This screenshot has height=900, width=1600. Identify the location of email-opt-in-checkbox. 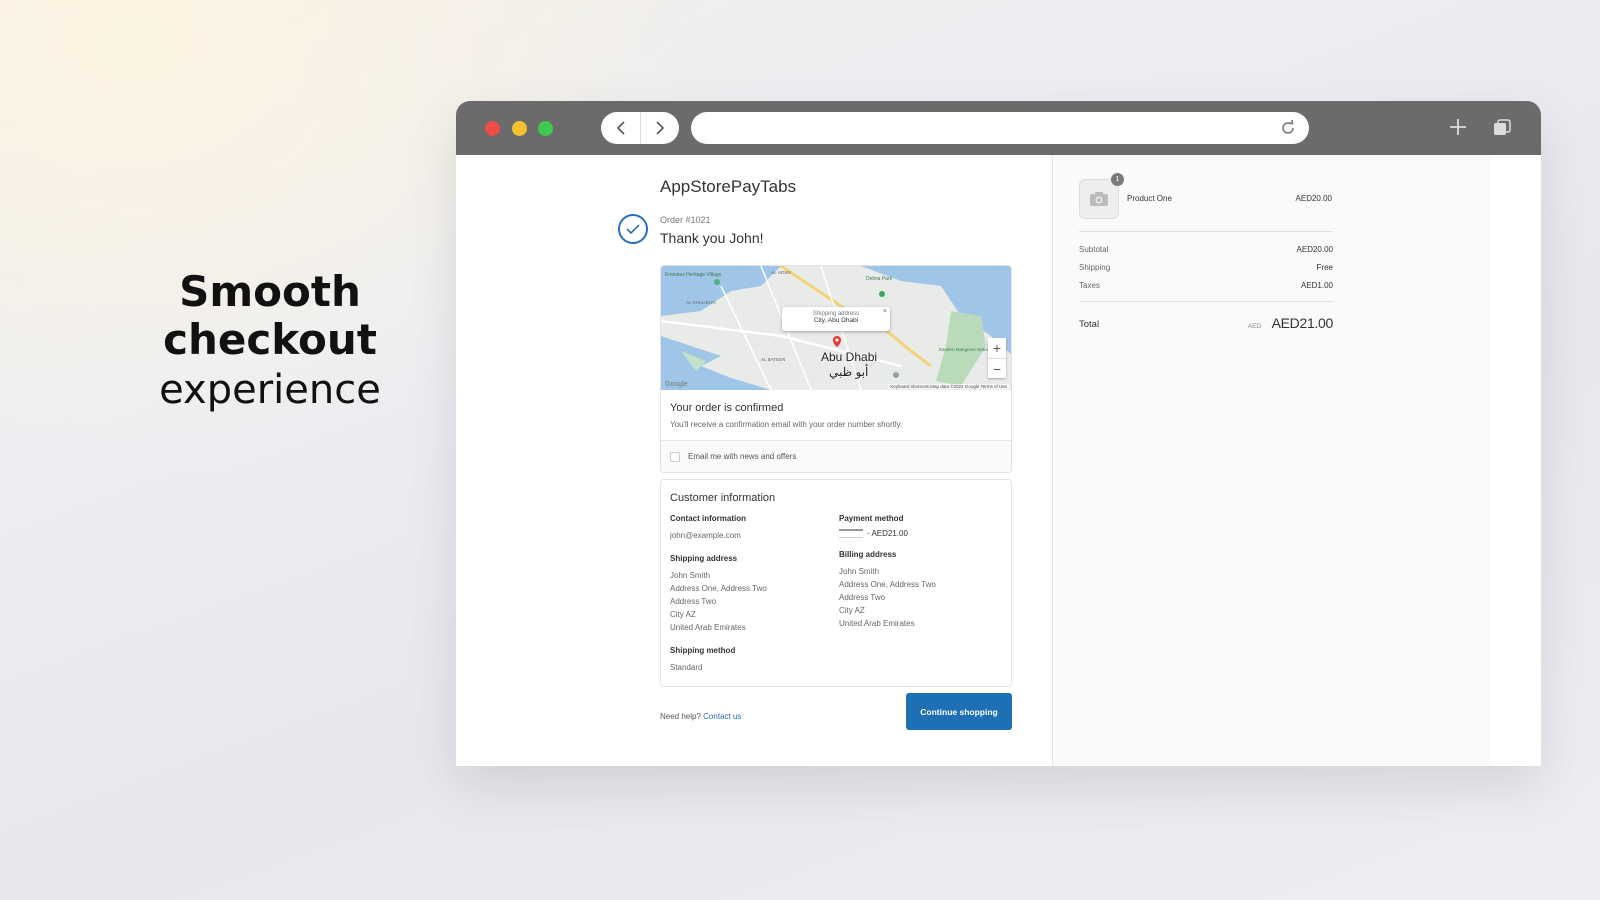
(675, 456).